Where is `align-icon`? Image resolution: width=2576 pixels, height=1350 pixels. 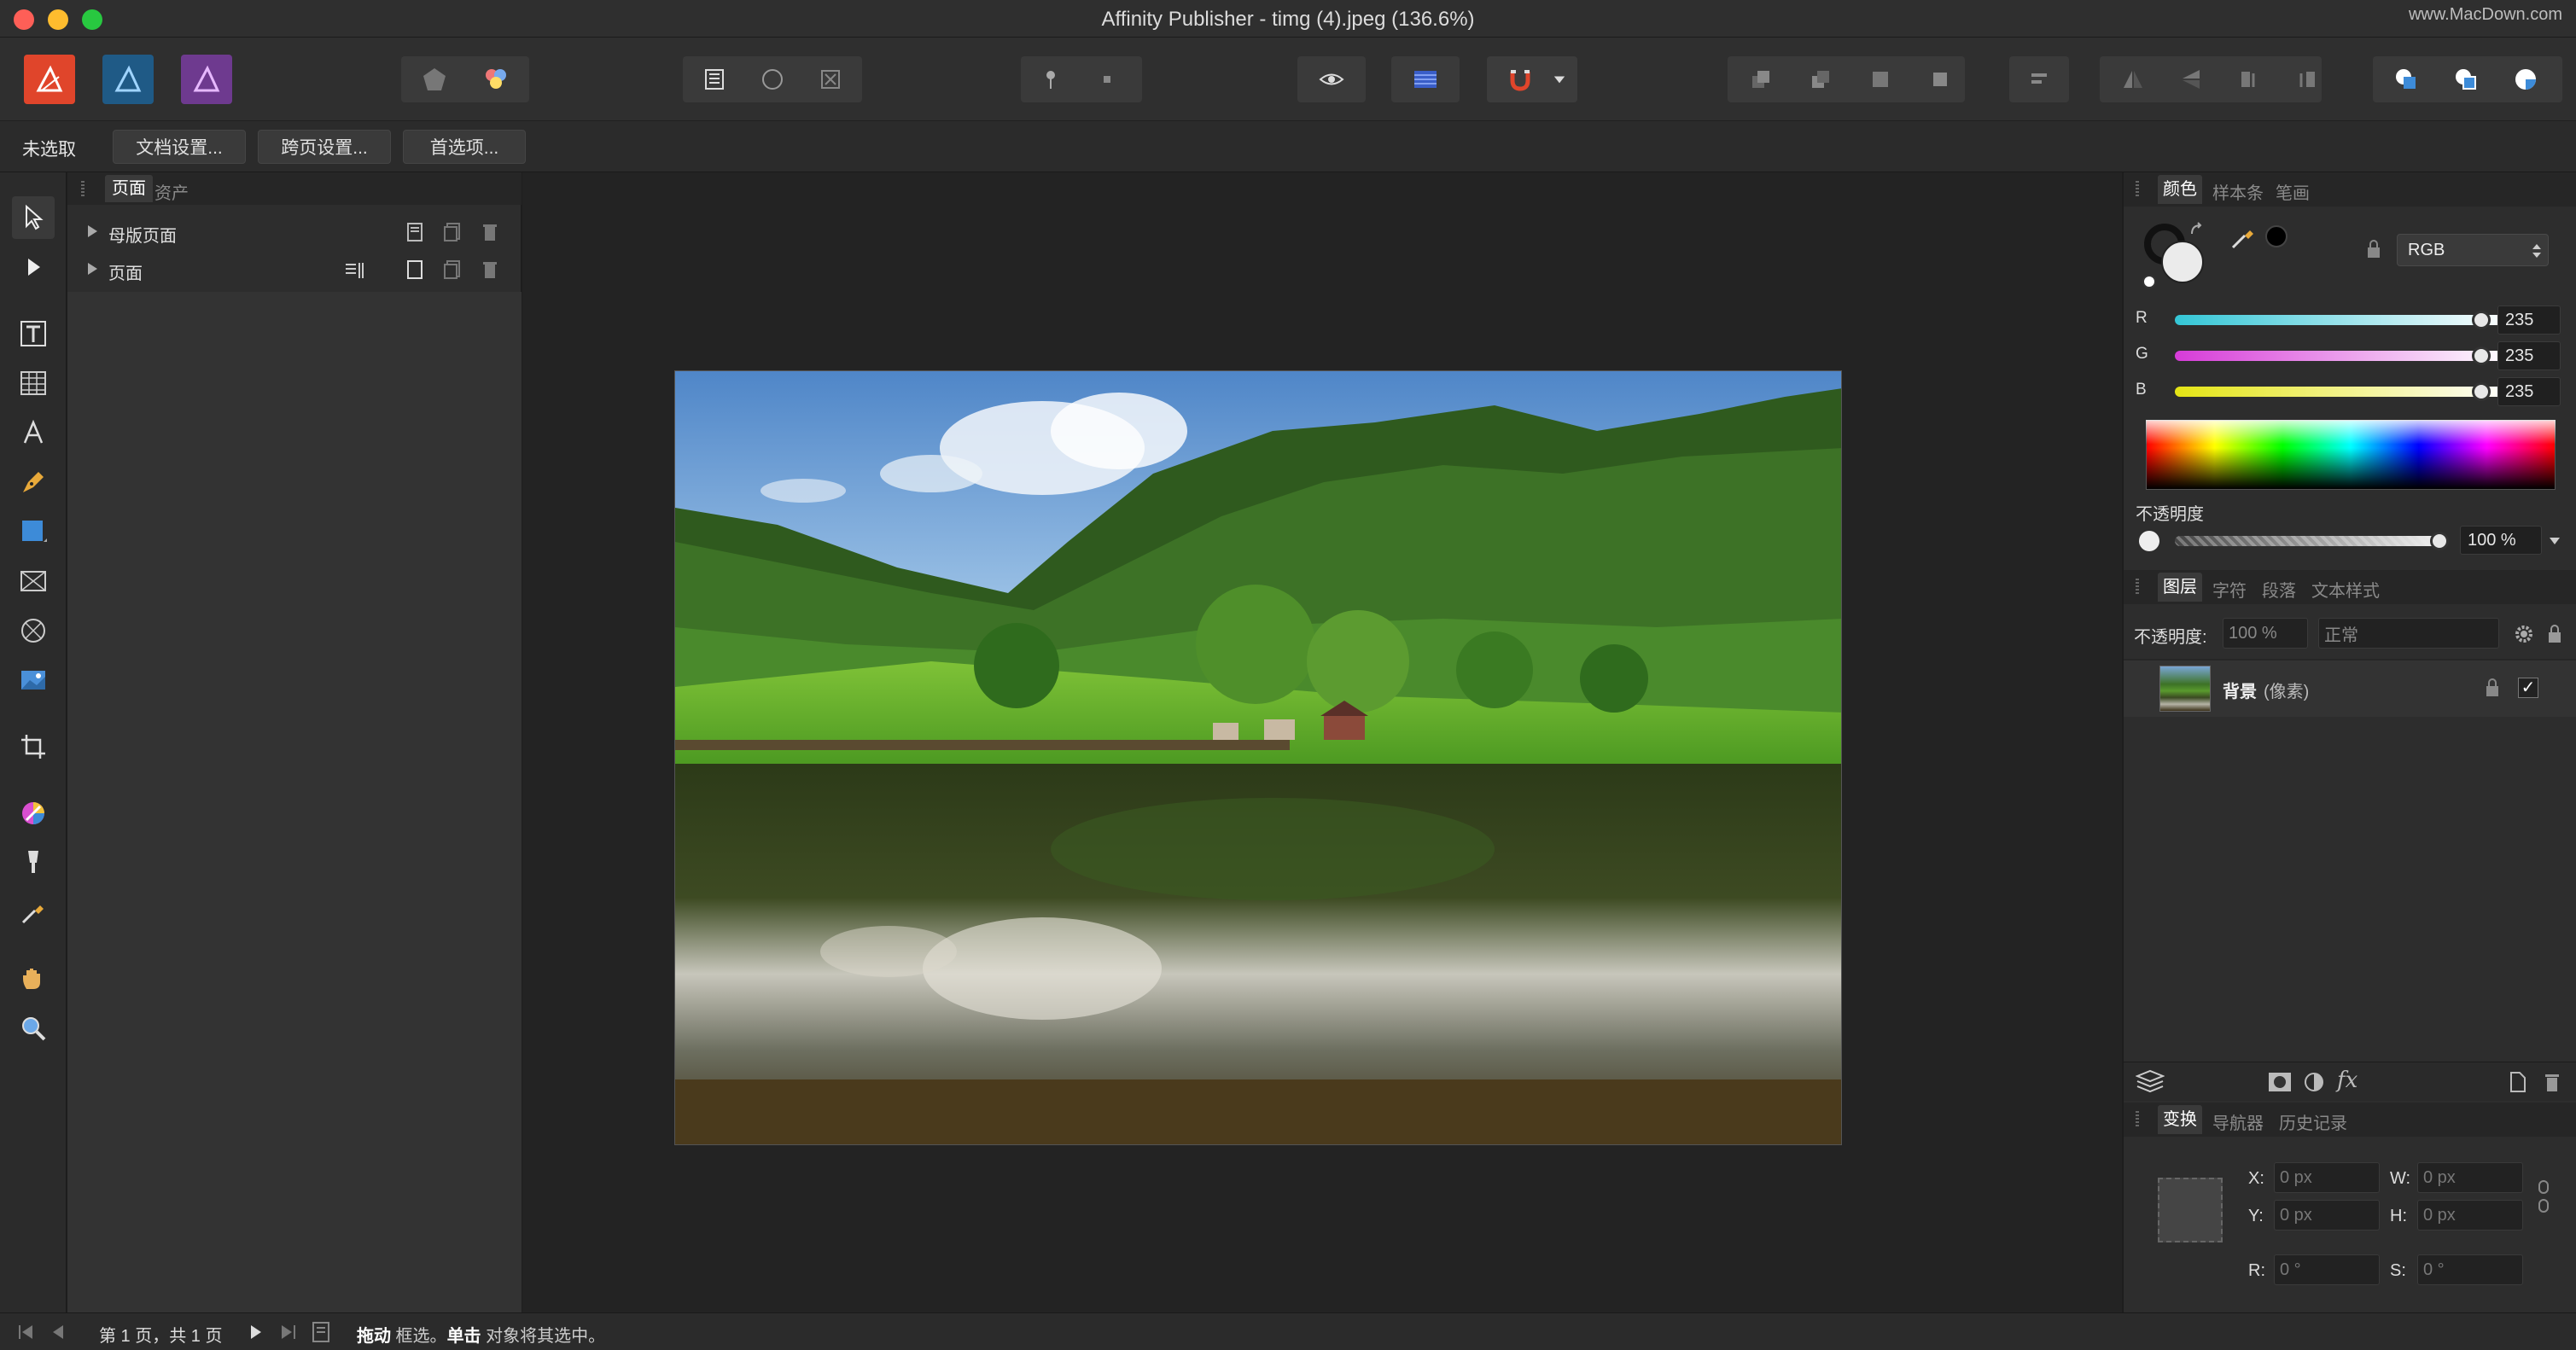 align-icon is located at coordinates (2039, 79).